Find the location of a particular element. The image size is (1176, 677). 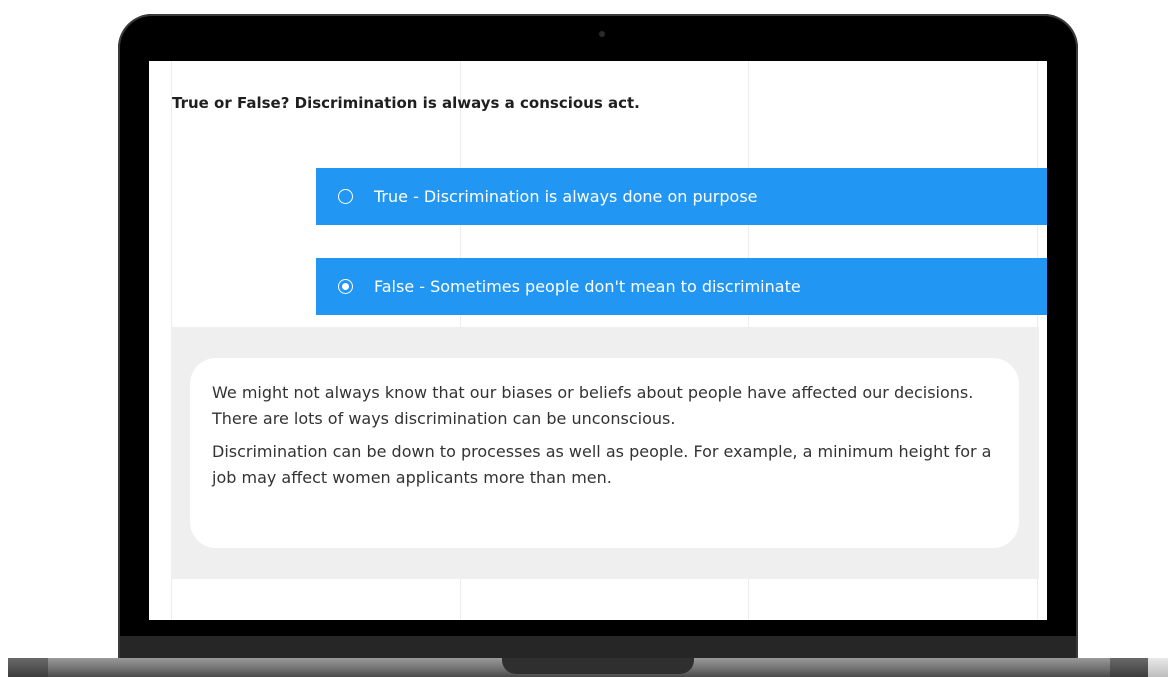

camera-icon is located at coordinates (602, 34).